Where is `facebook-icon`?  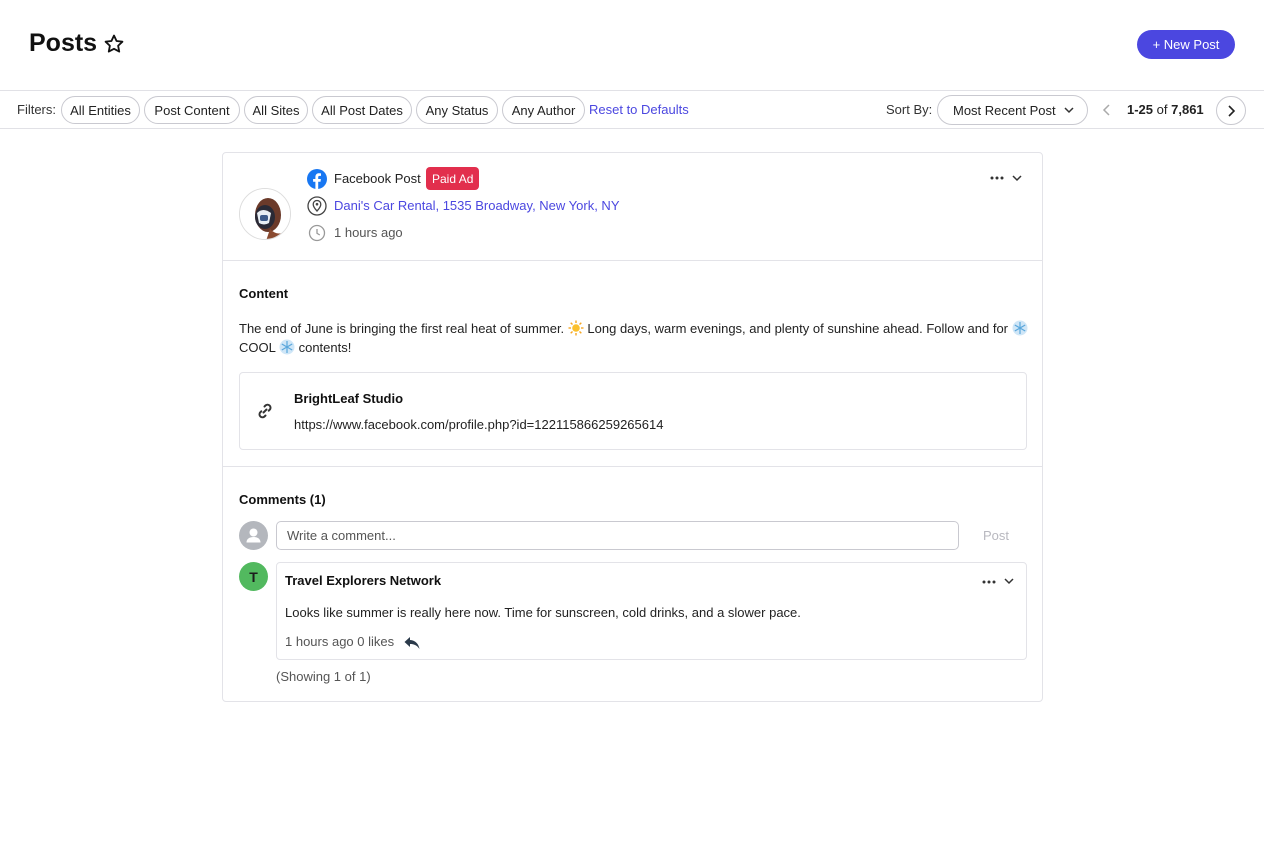 facebook-icon is located at coordinates (317, 179).